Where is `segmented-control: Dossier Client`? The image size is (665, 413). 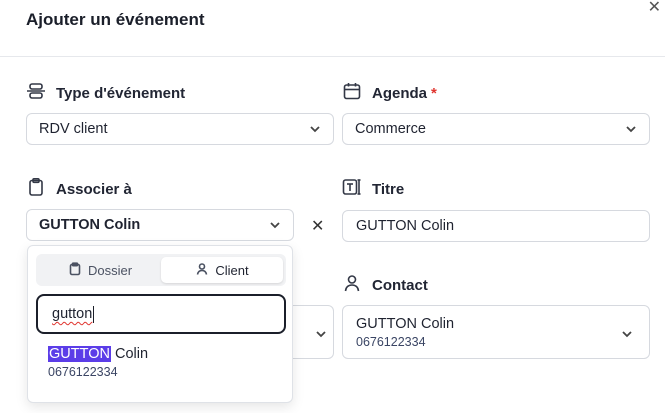
segmented-control: Dossier Client is located at coordinates (161, 270).